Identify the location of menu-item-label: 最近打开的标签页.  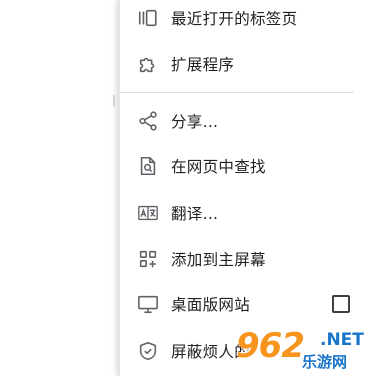
(234, 19).